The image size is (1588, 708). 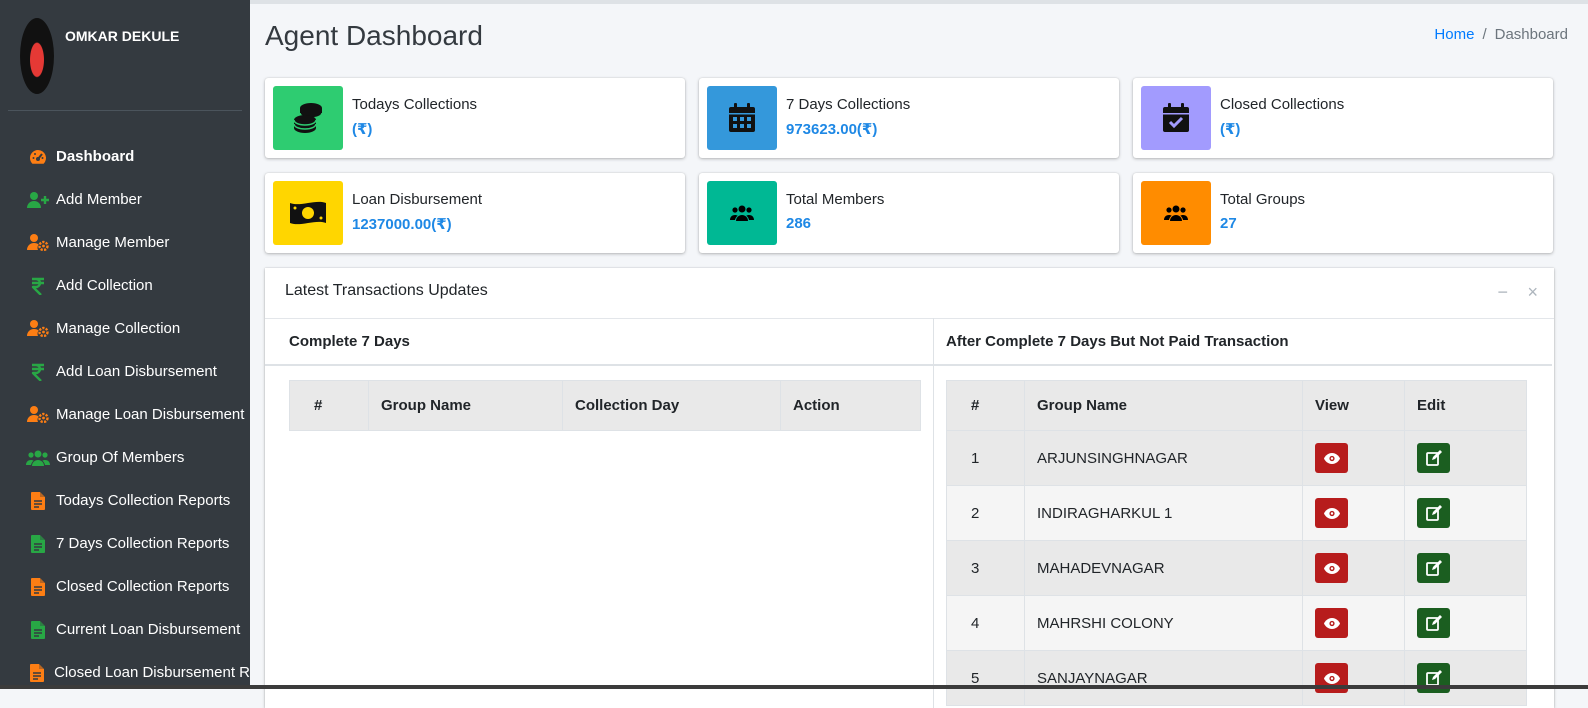 I want to click on sidebar-item-add-collection: Add Collection, so click(x=125, y=285).